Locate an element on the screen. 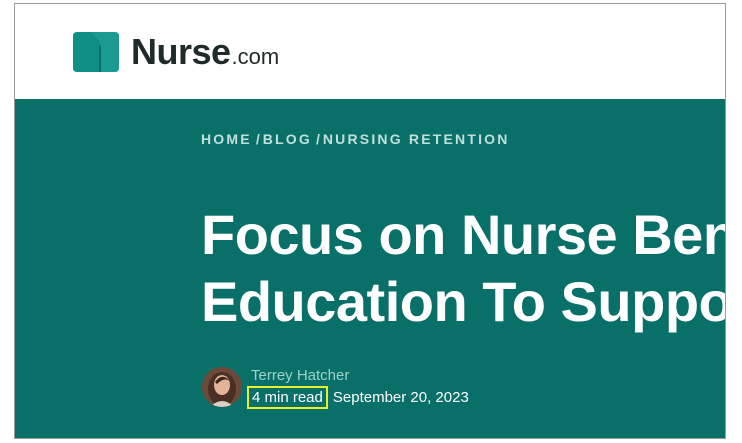  title-line-1: Focus on Nurse Bene is located at coordinates (463, 234).